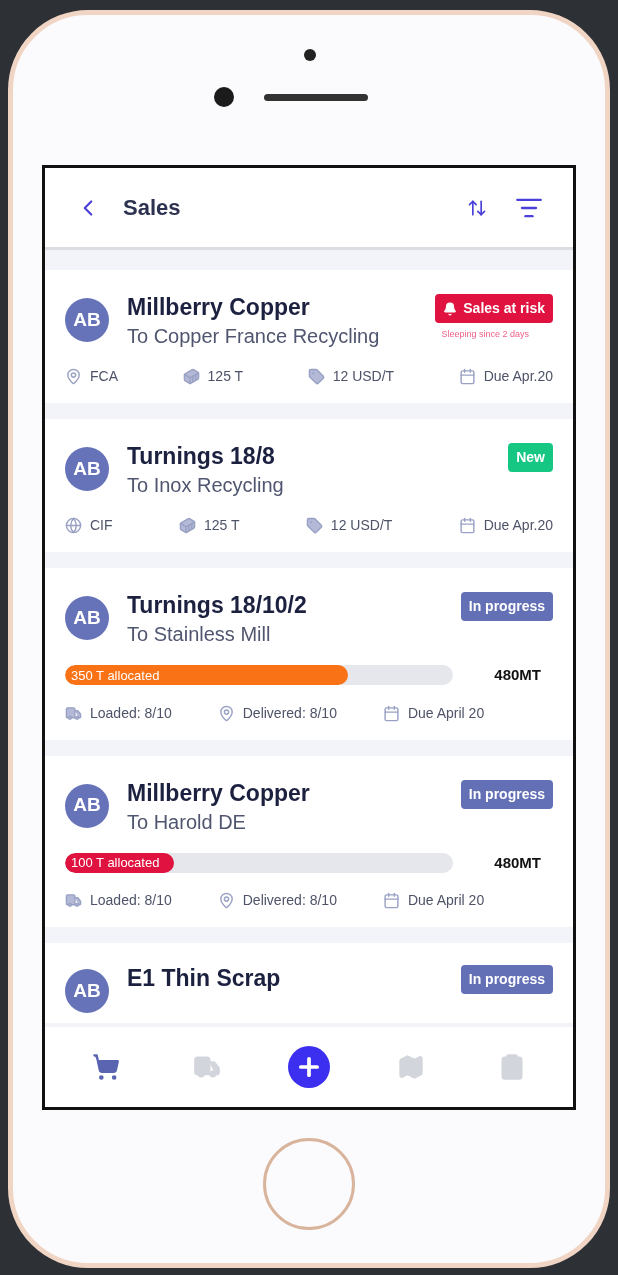 Image resolution: width=618 pixels, height=1275 pixels. Describe the element at coordinates (119, 862) in the screenshot. I see `progress-fill: 100 T allocated` at that location.